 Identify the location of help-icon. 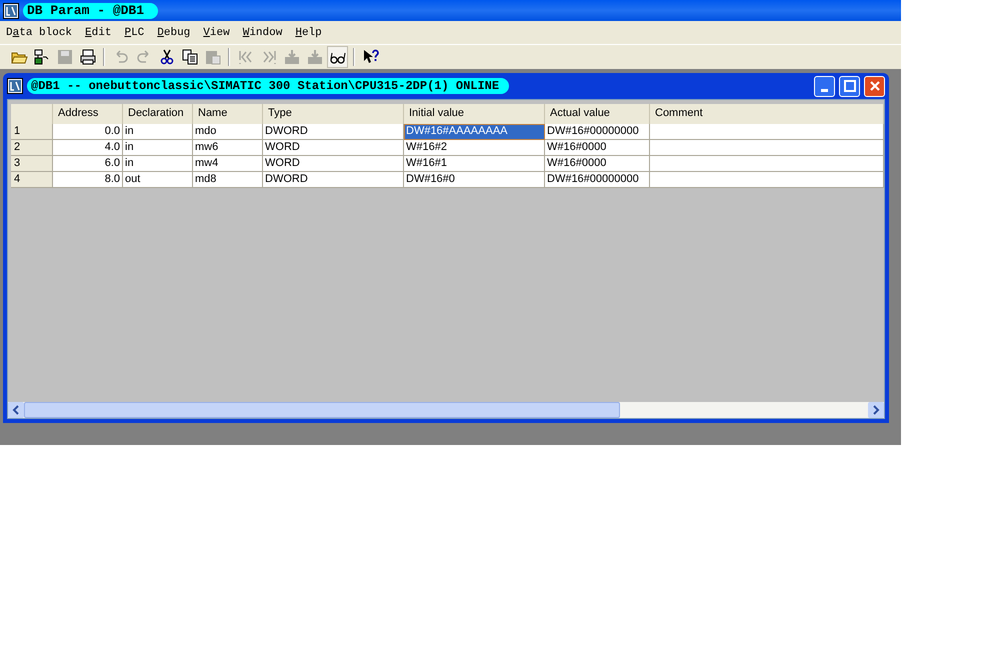
(371, 57).